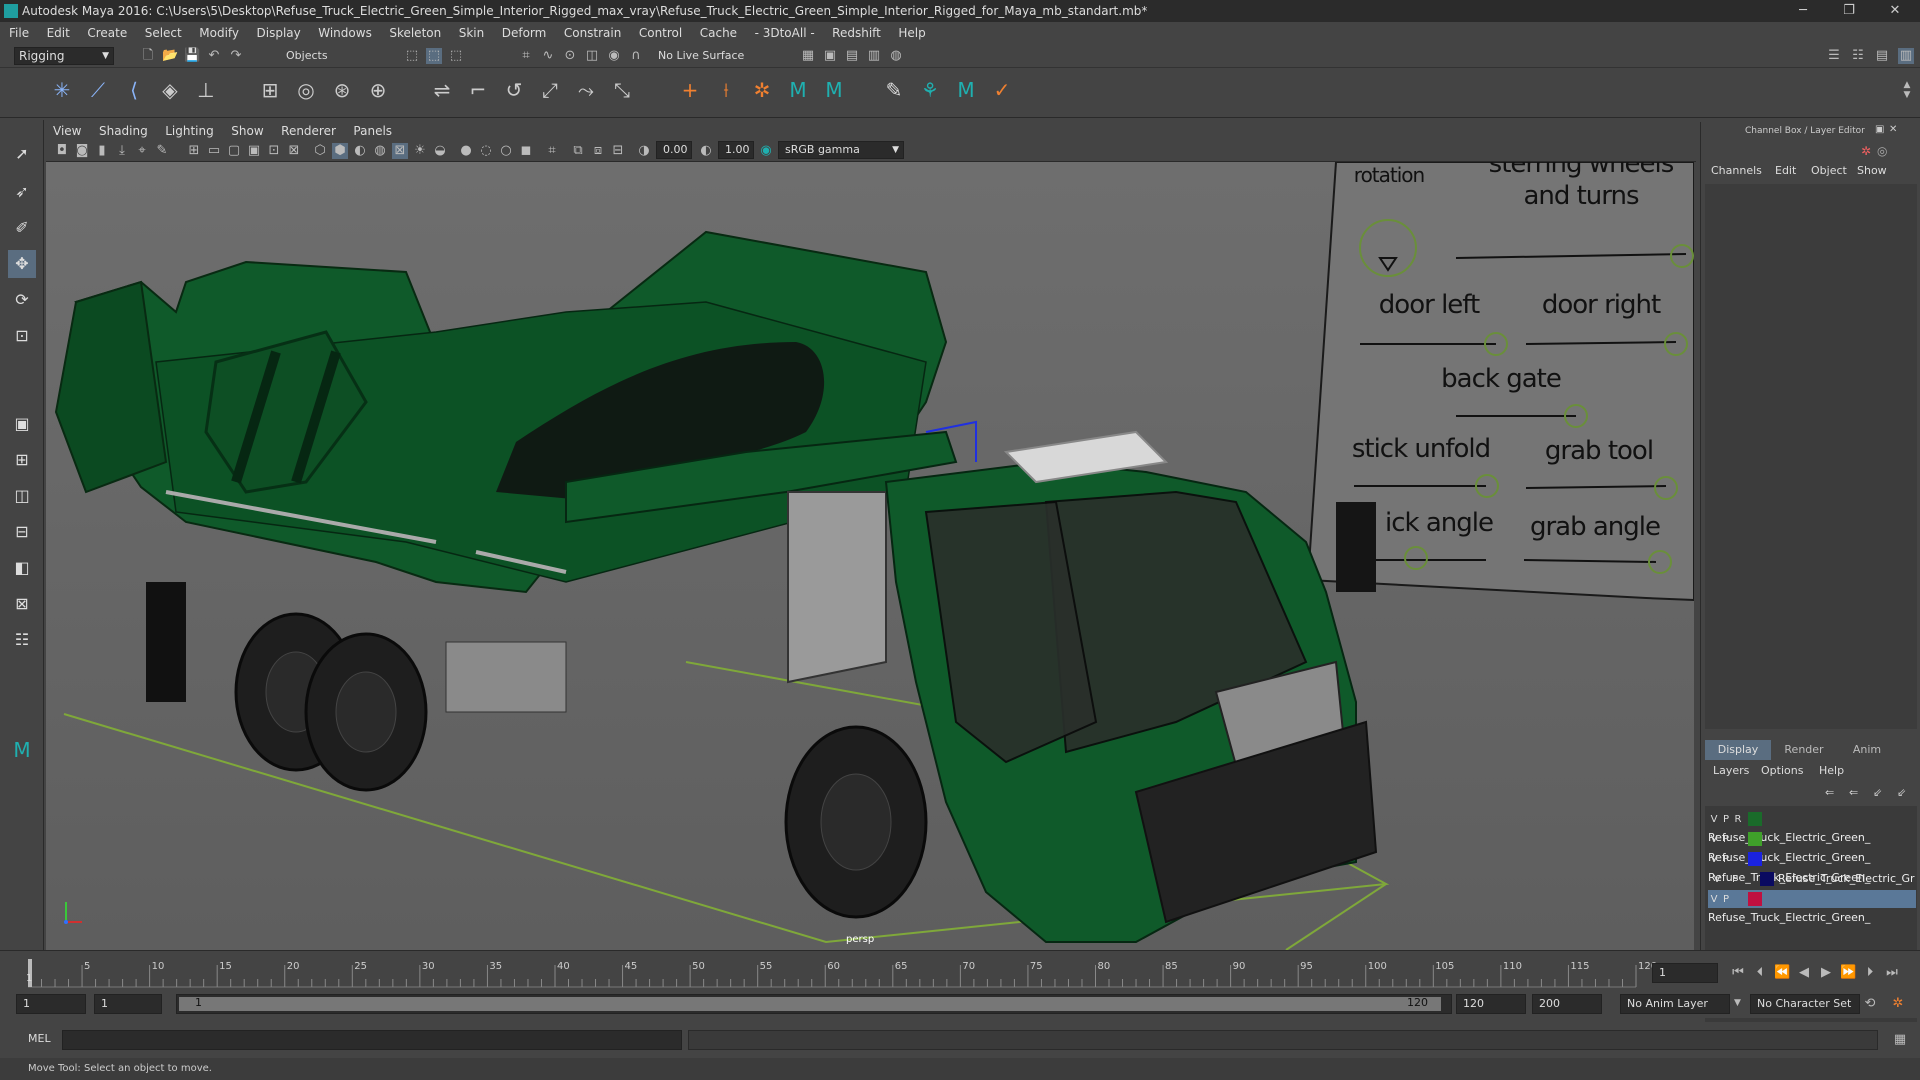 This screenshot has height=1080, width=1920. What do you see at coordinates (360, 151) in the screenshot?
I see `wireframe-on-shaded-icon: ◐` at bounding box center [360, 151].